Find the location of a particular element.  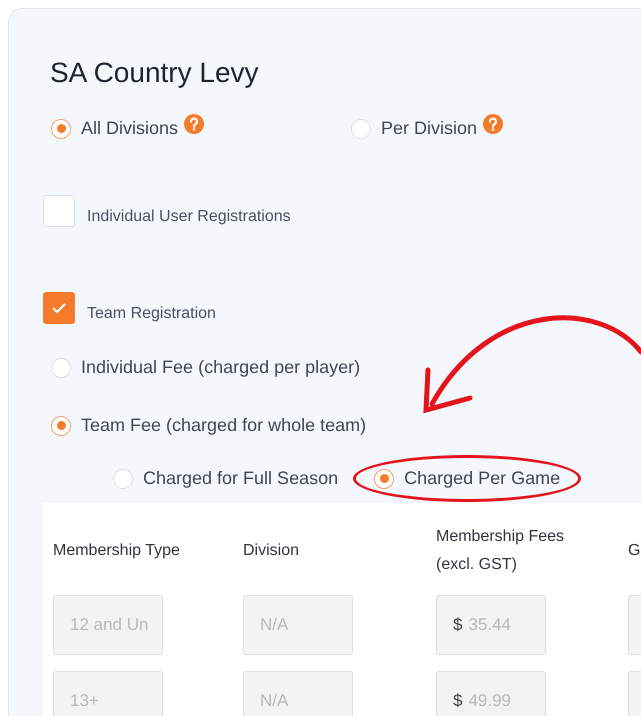

column-header: Membership Type is located at coordinates (117, 551).